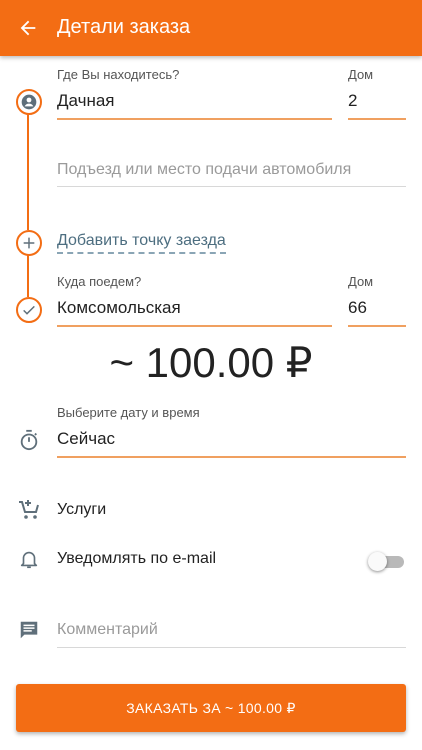  I want to click on app-bar: Детали заказа, so click(211, 28).